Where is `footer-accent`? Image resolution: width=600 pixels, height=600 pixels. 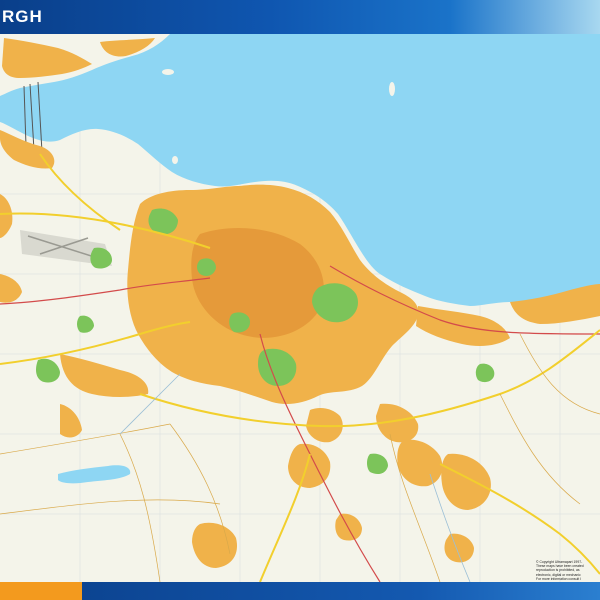
footer-accent is located at coordinates (41, 591).